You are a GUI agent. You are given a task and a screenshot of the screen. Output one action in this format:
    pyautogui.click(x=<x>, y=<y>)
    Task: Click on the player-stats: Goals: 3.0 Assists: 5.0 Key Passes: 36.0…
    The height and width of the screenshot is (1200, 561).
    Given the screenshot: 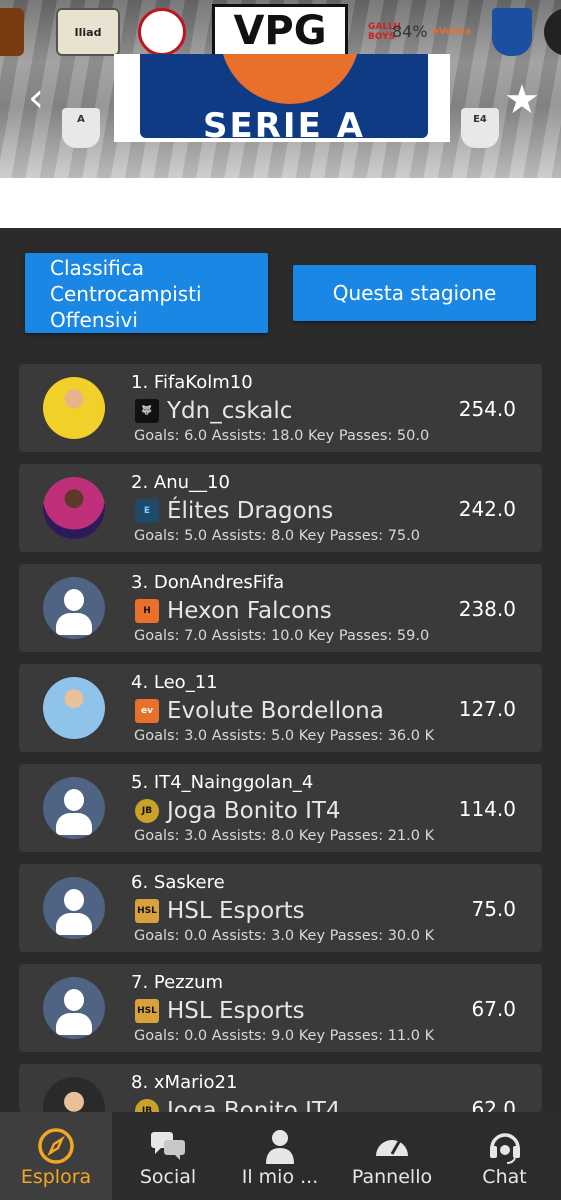 What is the action you would take?
    pyautogui.click(x=284, y=736)
    